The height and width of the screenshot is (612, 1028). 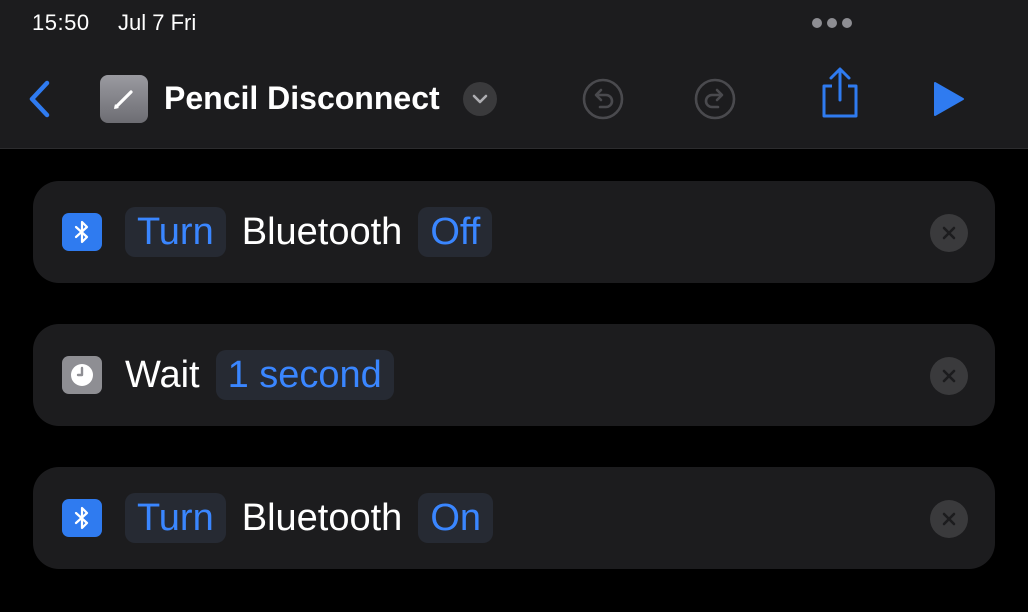 I want to click on shortcut-app-icon, so click(x=124, y=99).